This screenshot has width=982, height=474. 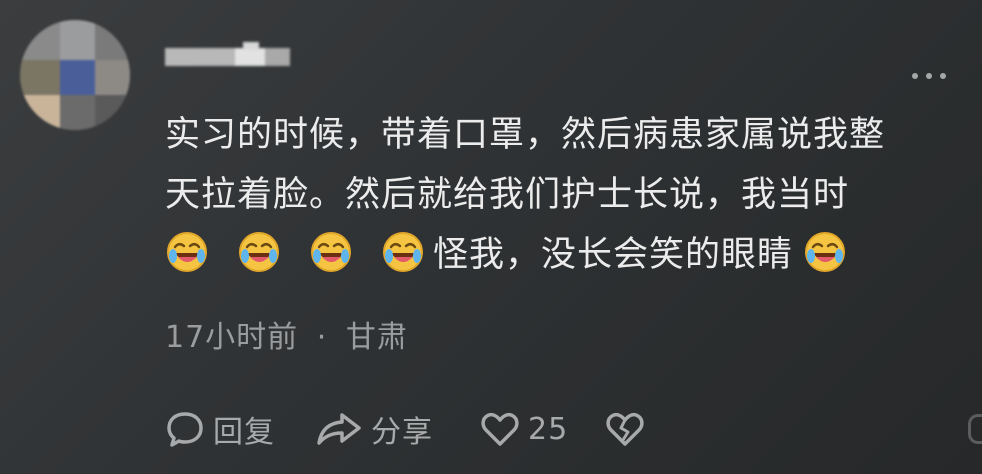 I want to click on avatar, so click(x=75, y=75).